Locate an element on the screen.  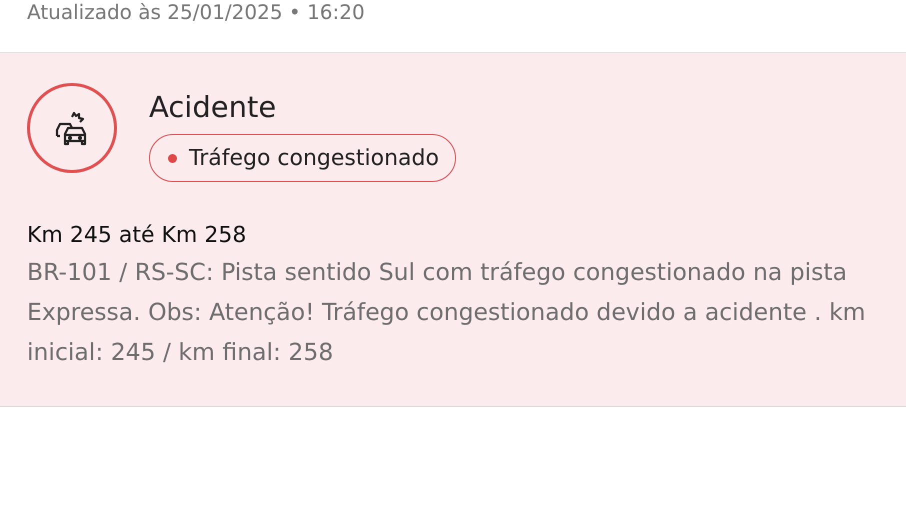
incident-title: Acidente is located at coordinates (213, 107).